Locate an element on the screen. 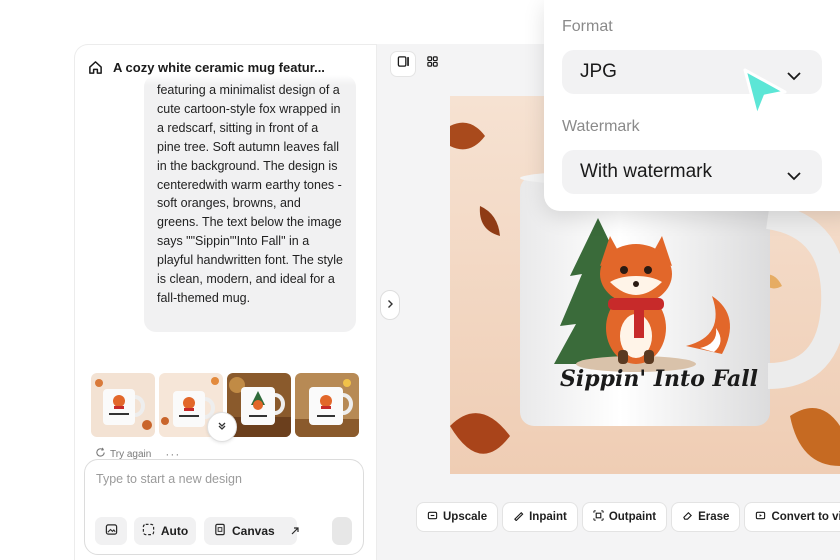 The image size is (840, 560). image-icon is located at coordinates (111, 531).